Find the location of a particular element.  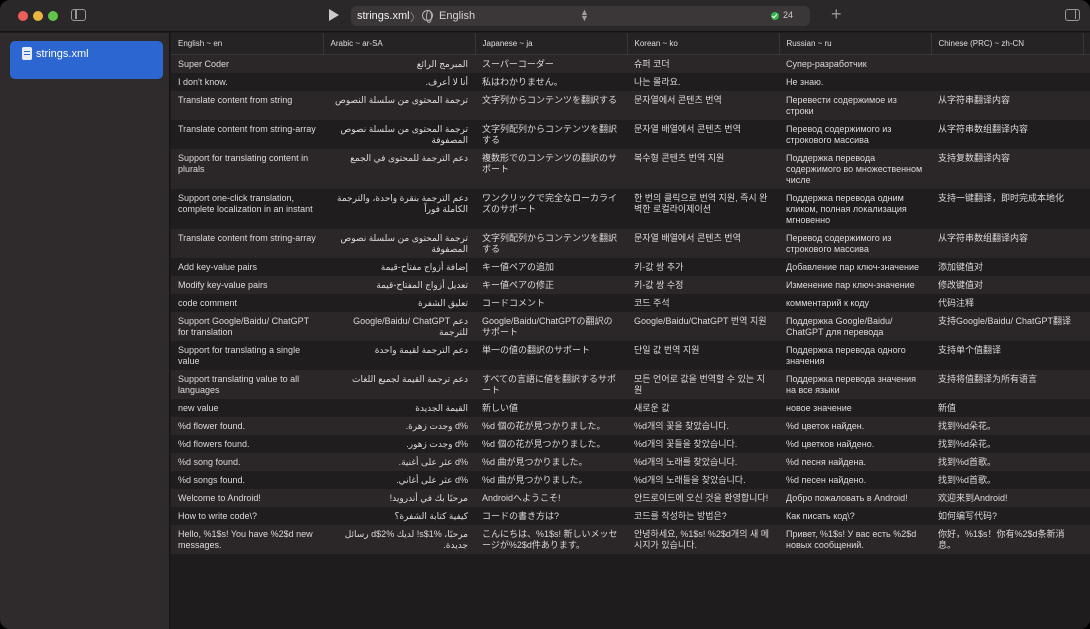

cell-ja: 新しい値 is located at coordinates (551, 407).